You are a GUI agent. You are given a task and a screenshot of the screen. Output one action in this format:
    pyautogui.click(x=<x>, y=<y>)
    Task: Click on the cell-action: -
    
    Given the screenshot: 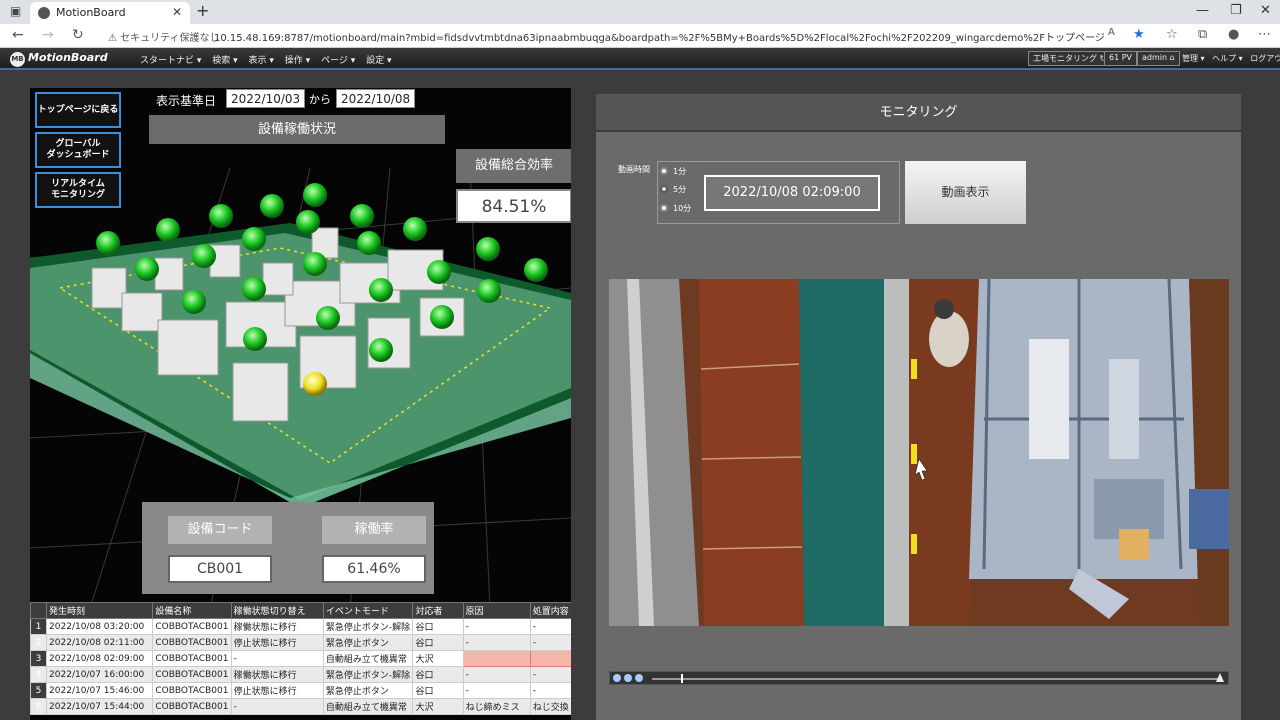 What is the action you would take?
    pyautogui.click(x=550, y=642)
    